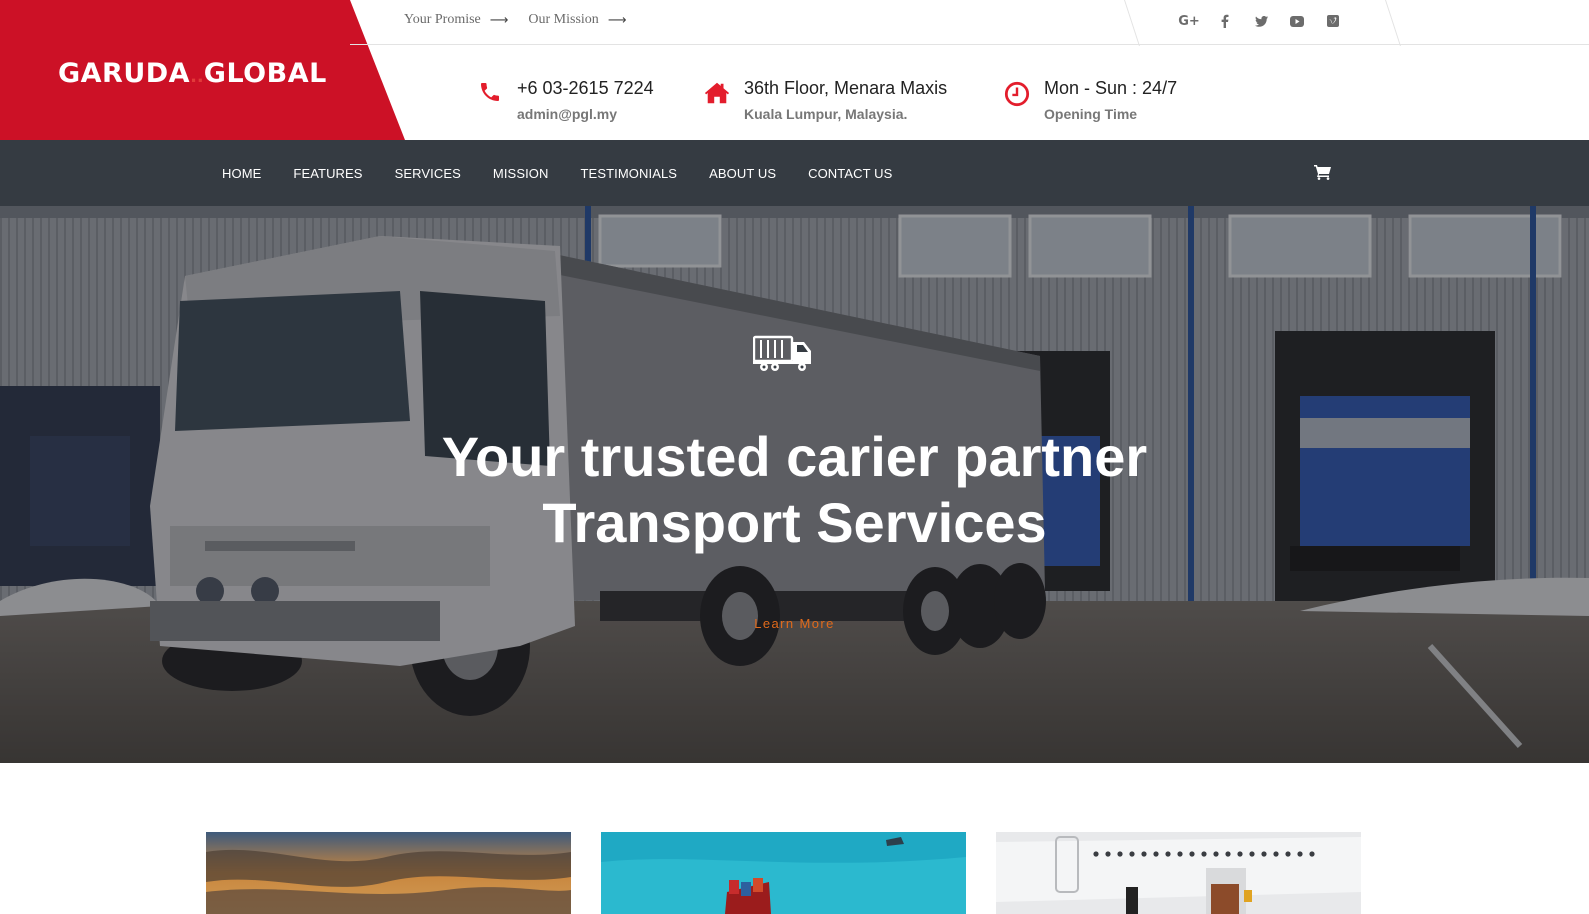 The height and width of the screenshot is (914, 1589). I want to click on nav-item-testimonials: TESTIMONIALS, so click(629, 173).